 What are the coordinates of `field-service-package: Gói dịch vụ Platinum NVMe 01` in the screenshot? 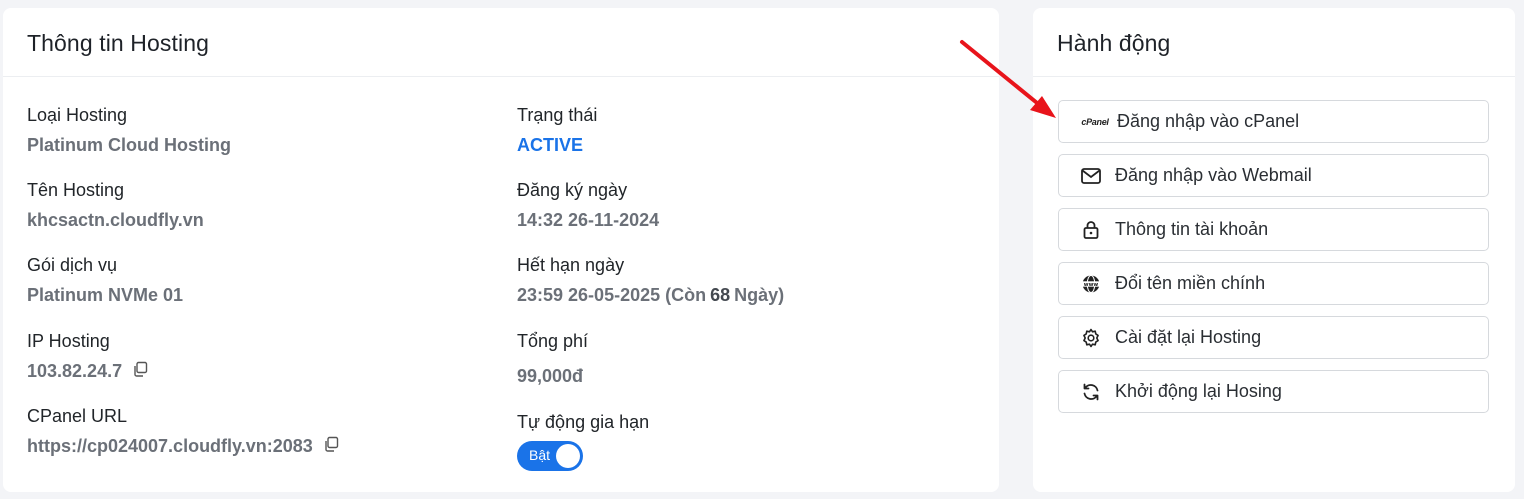 It's located at (105, 280).